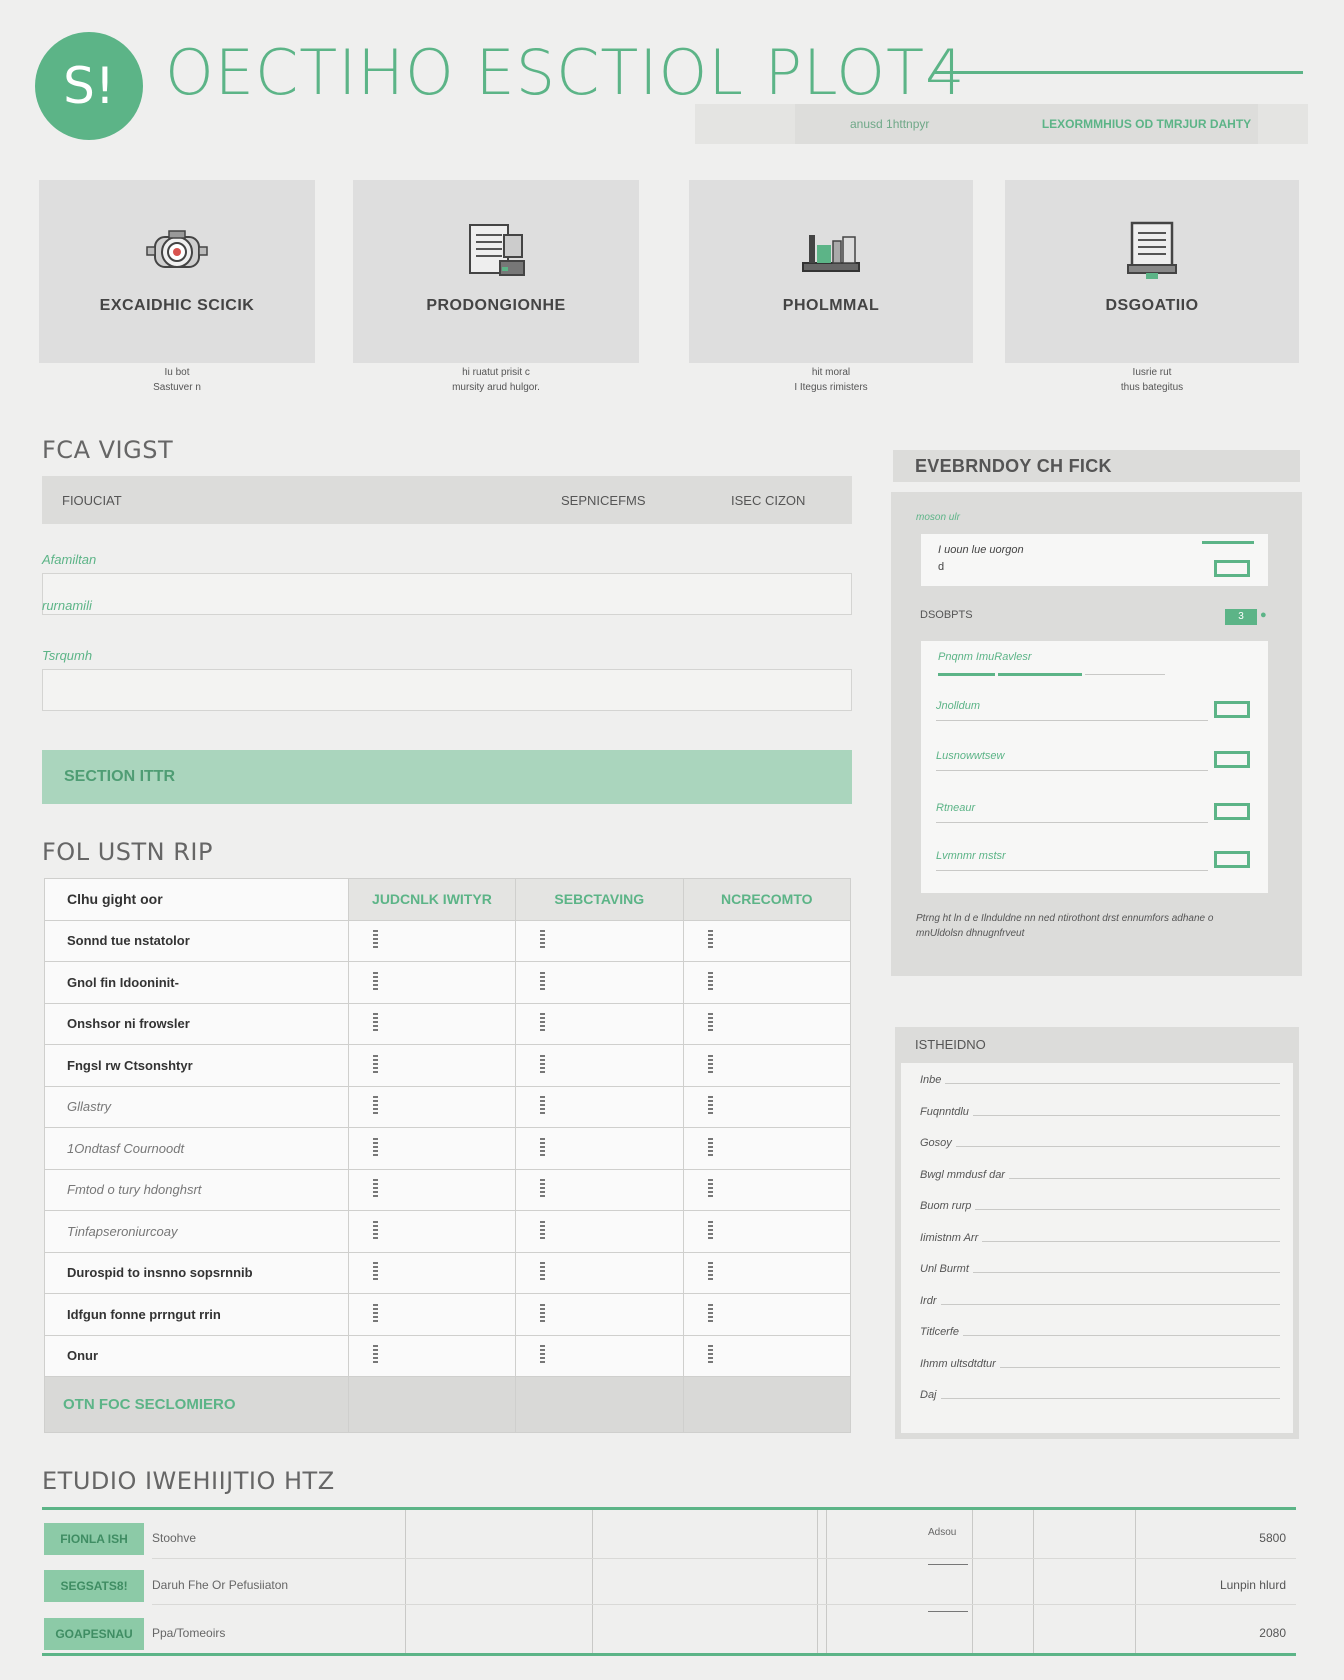 The image size is (1344, 1680). What do you see at coordinates (432, 1404) in the screenshot?
I see `table-footer-cell` at bounding box center [432, 1404].